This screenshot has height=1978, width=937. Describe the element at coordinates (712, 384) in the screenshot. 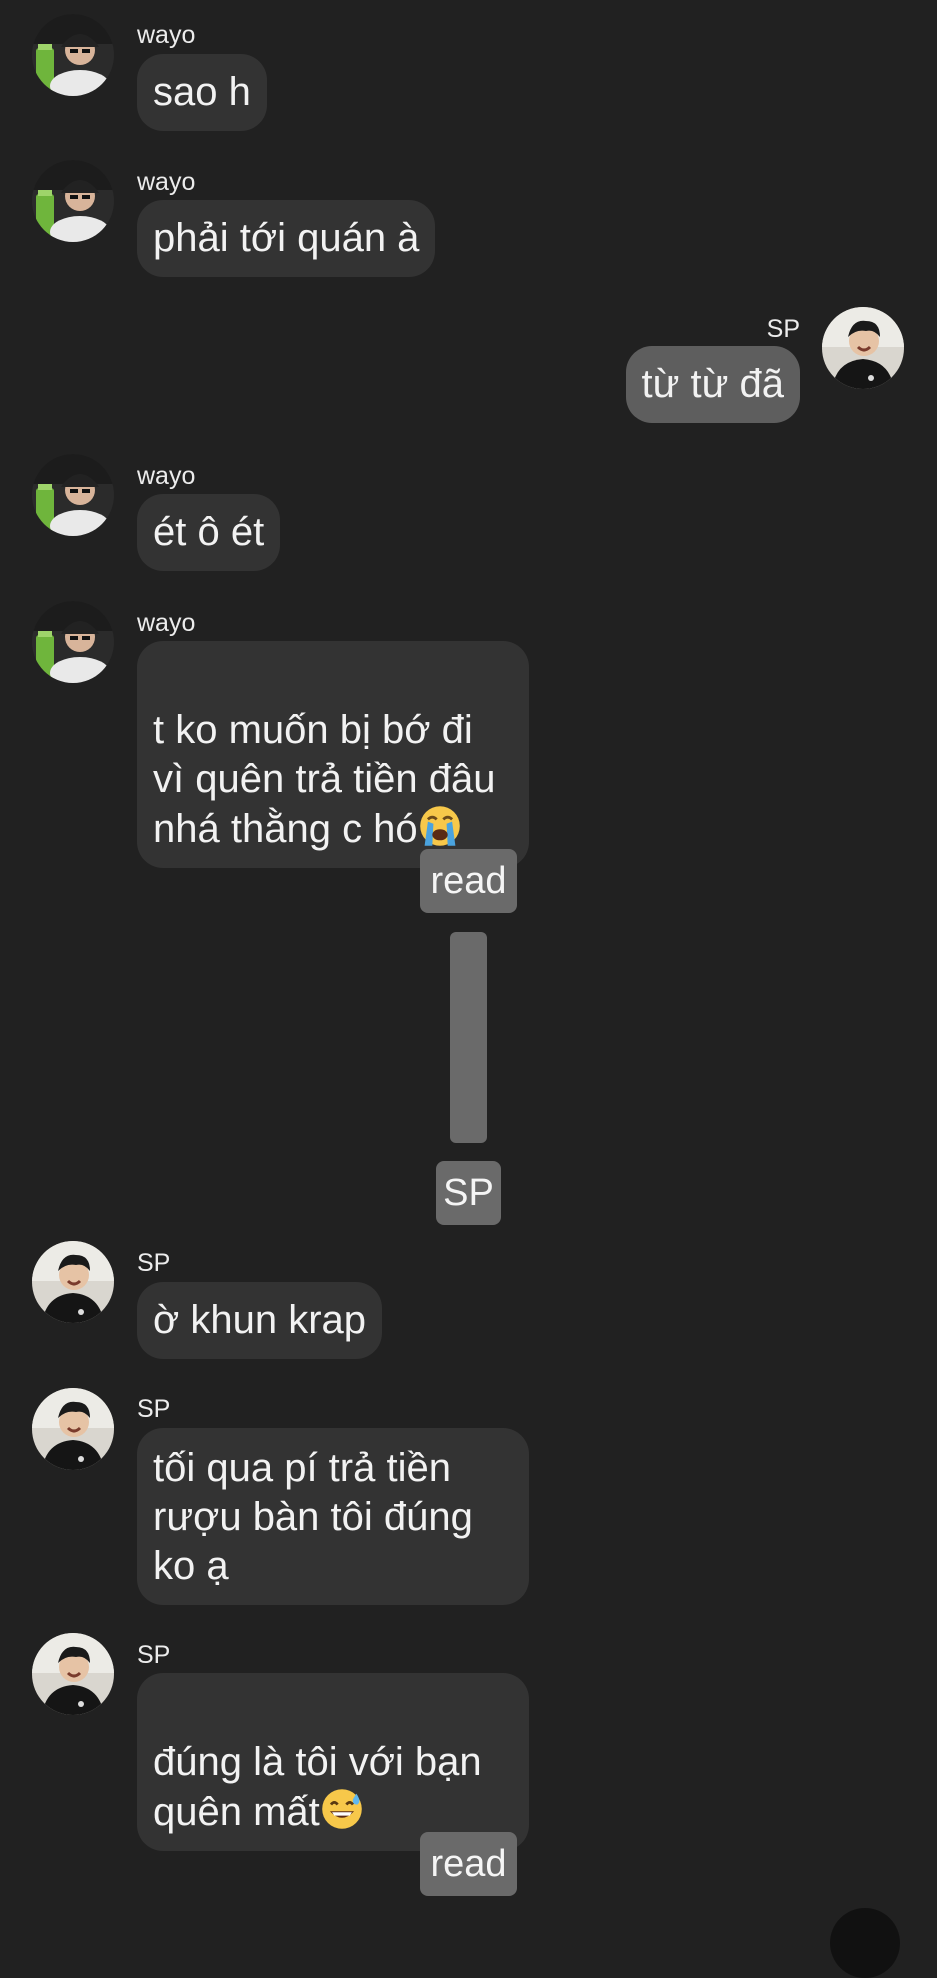

I see `message-bubble-outgoing: từ từ đã` at that location.